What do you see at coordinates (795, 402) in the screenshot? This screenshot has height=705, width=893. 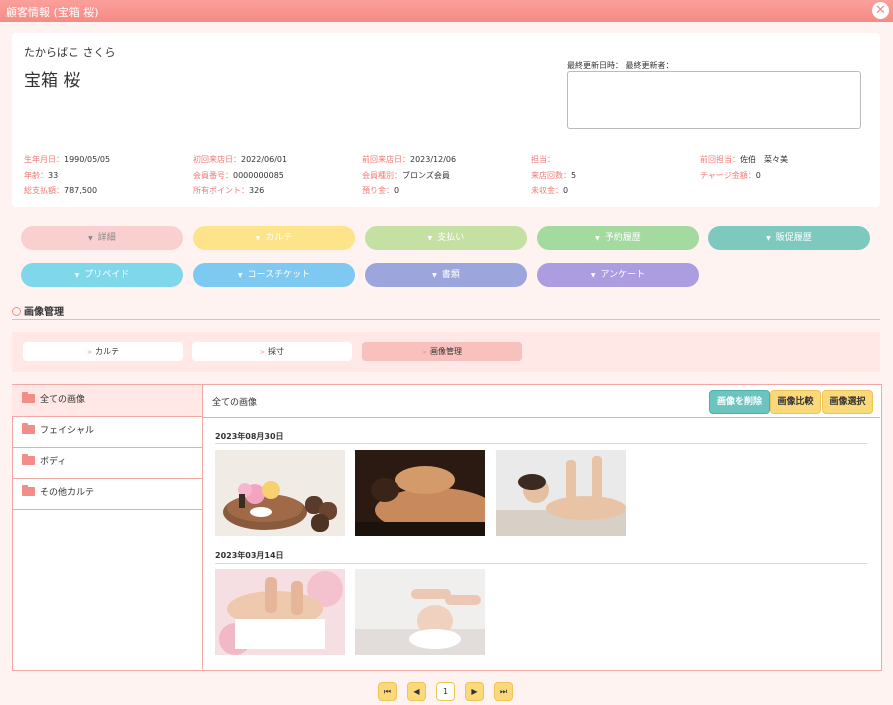 I see `compare-image-button: 画像比較` at bounding box center [795, 402].